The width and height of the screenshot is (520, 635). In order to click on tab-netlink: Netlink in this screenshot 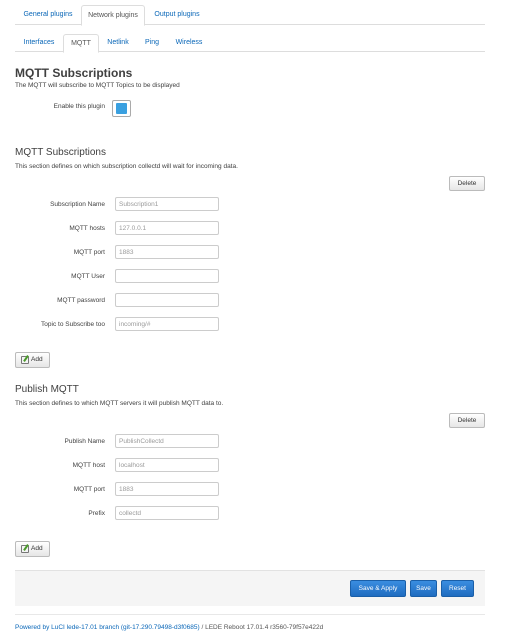, I will do `click(118, 43)`.